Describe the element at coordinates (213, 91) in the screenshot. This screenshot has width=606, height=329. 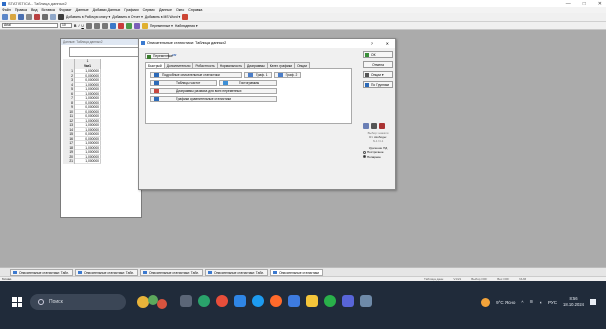
I see `box-plots-all-button: Диаграммы размаха для всех переменных` at that location.